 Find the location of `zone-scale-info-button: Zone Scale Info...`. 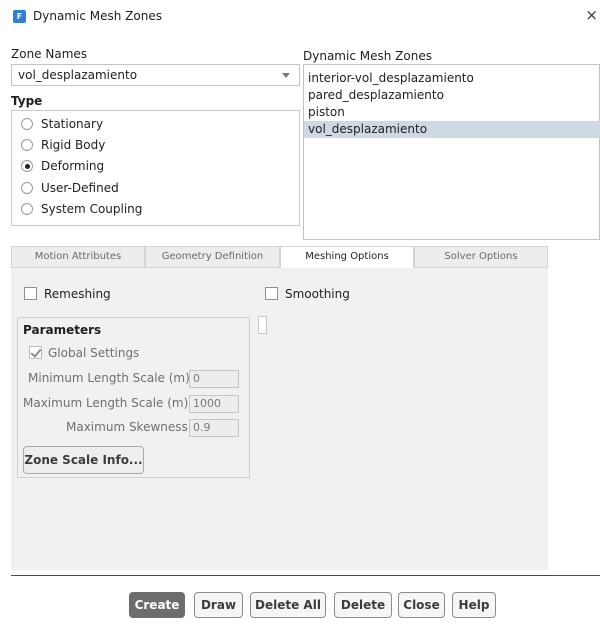

zone-scale-info-button: Zone Scale Info... is located at coordinates (83, 460).